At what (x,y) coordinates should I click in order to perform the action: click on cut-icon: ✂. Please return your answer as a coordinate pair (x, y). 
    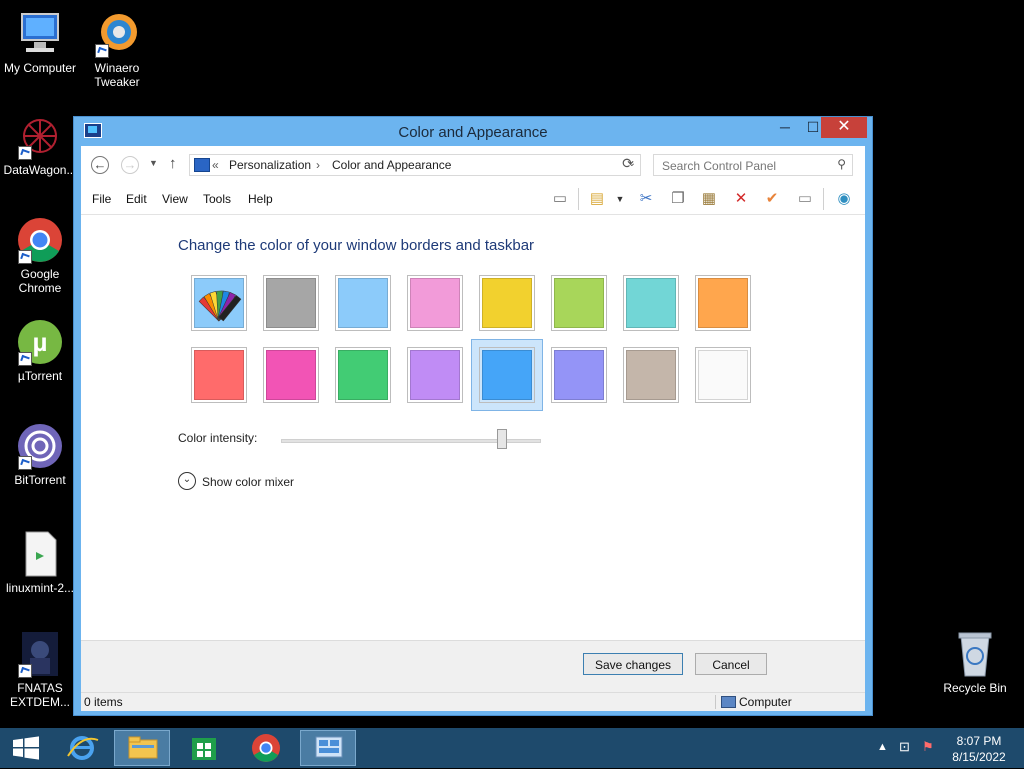
    Looking at the image, I should click on (646, 199).